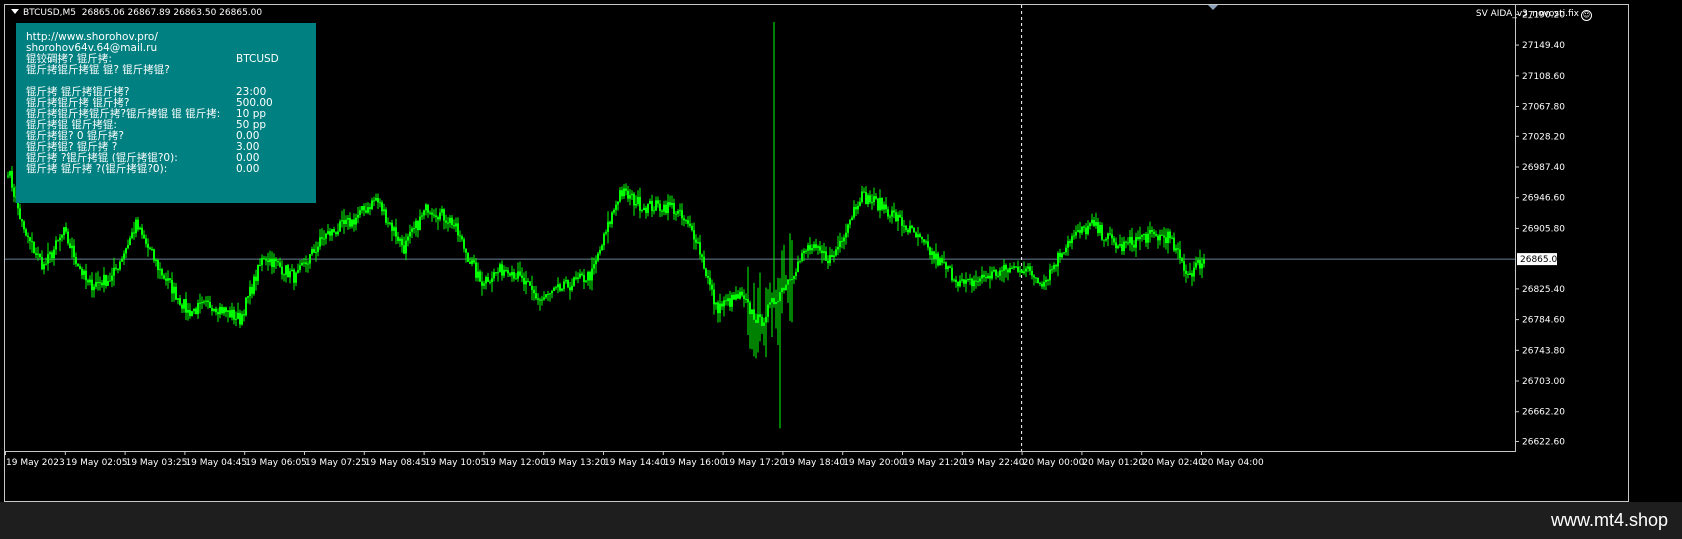 Image resolution: width=1682 pixels, height=539 pixels. I want to click on chart-shift-marker-icon, so click(1213, 7).